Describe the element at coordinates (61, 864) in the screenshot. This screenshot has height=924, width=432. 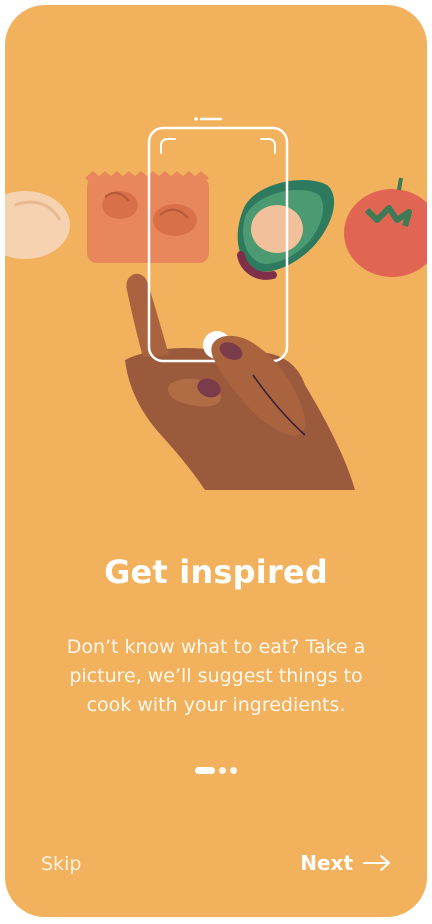
I see `skip-button: Skip` at that location.